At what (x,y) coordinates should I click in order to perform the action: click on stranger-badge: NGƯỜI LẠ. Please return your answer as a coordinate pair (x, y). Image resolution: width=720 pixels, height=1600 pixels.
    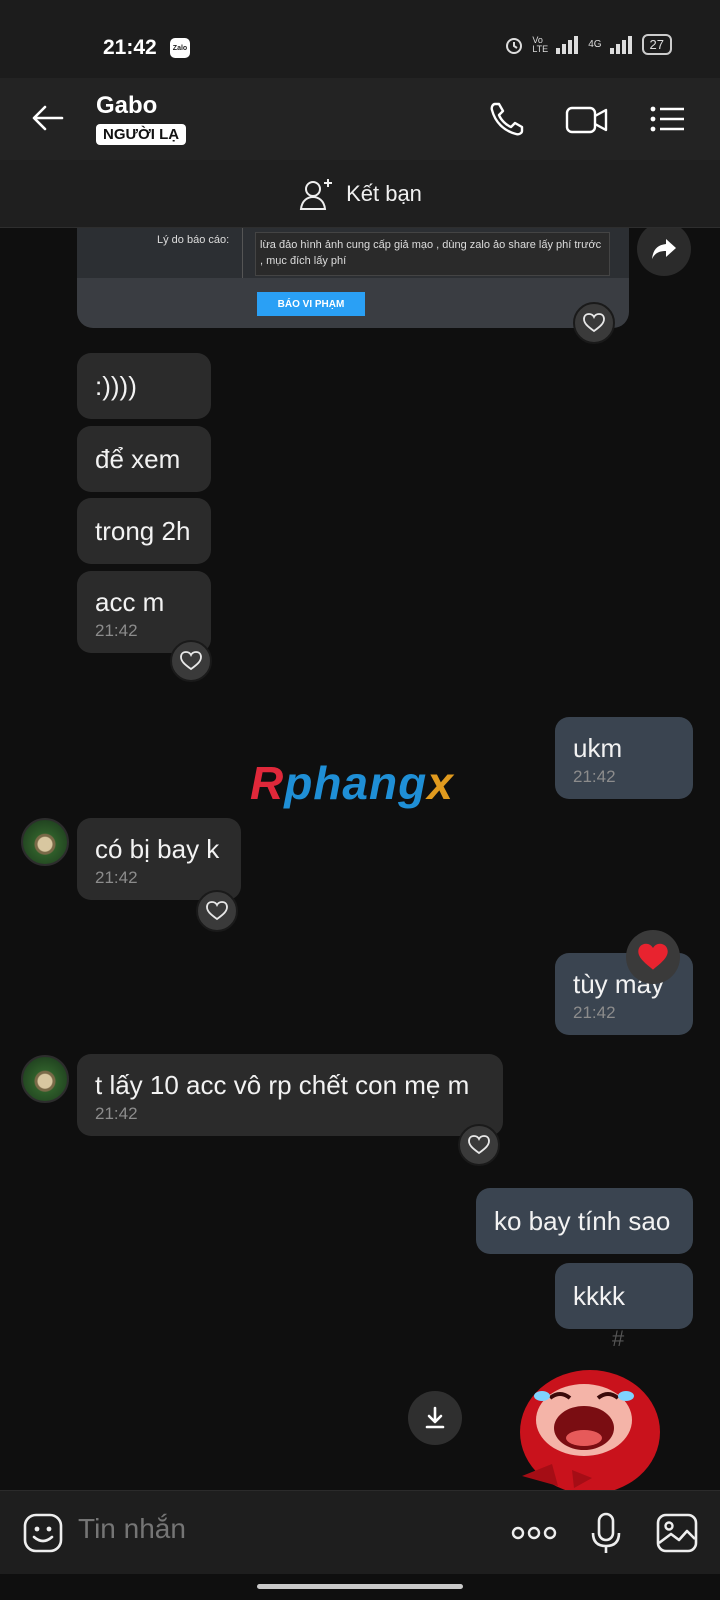
    Looking at the image, I should click on (141, 134).